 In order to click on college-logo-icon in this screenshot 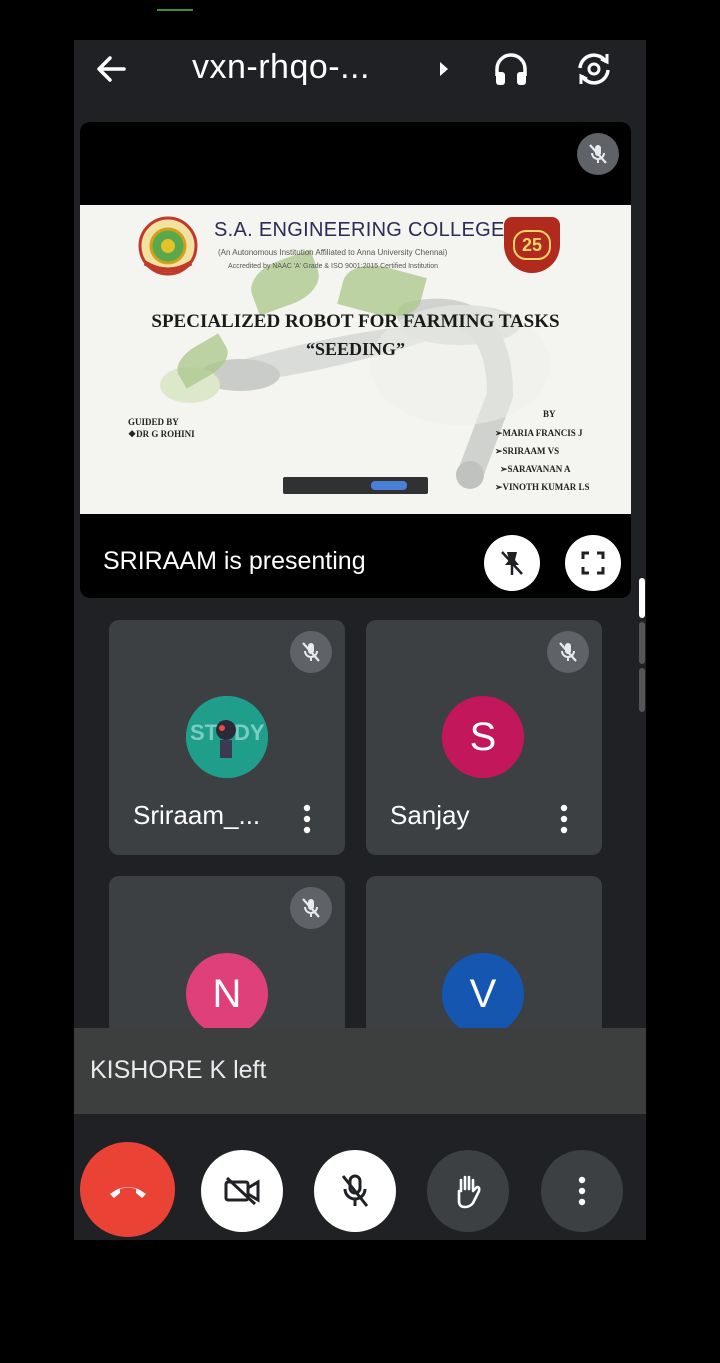, I will do `click(168, 246)`.